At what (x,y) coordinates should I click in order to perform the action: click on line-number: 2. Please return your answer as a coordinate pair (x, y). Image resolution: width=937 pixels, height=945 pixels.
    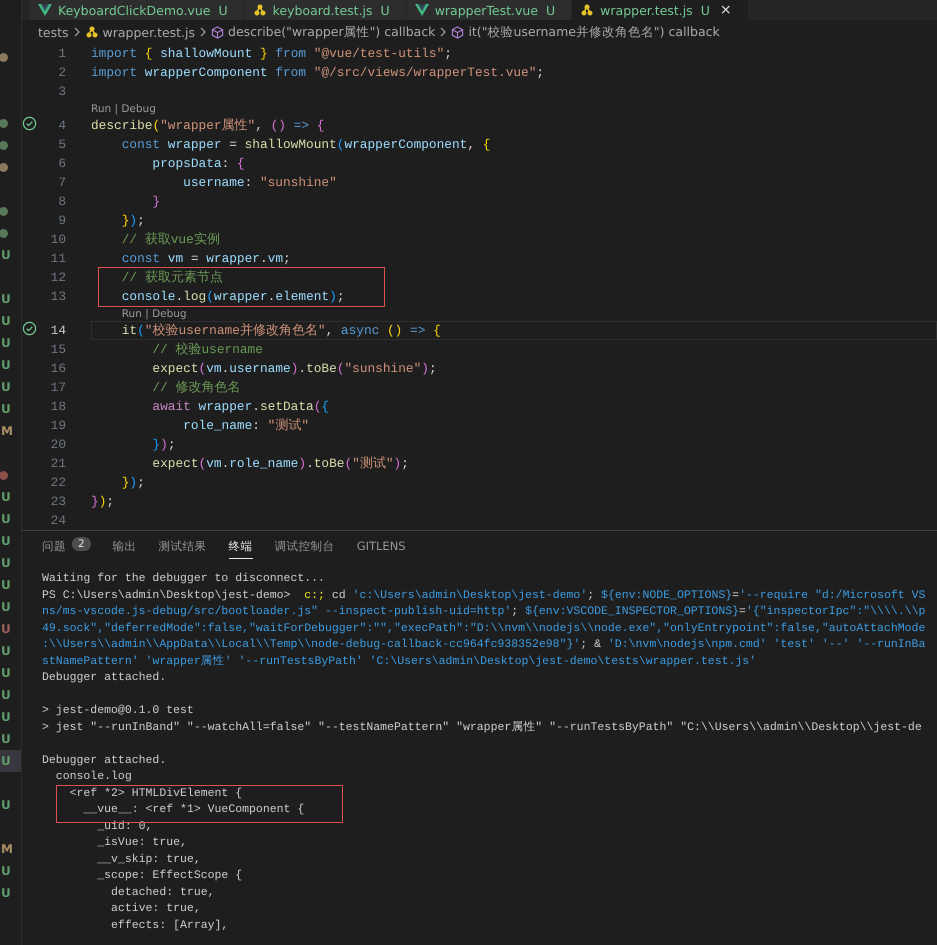
    Looking at the image, I should click on (61, 72).